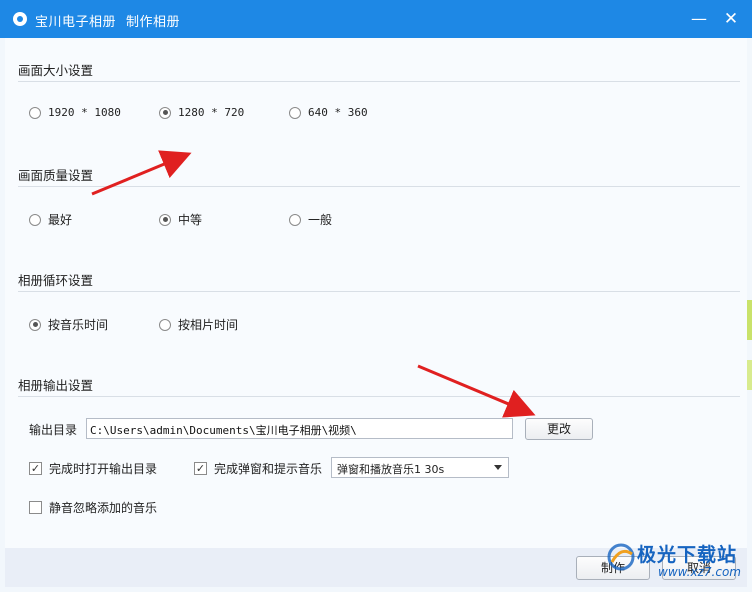  What do you see at coordinates (299, 428) in the screenshot?
I see `output-dir-input: C:\Users\admin\Documents\宝川电子相册\视频\` at bounding box center [299, 428].